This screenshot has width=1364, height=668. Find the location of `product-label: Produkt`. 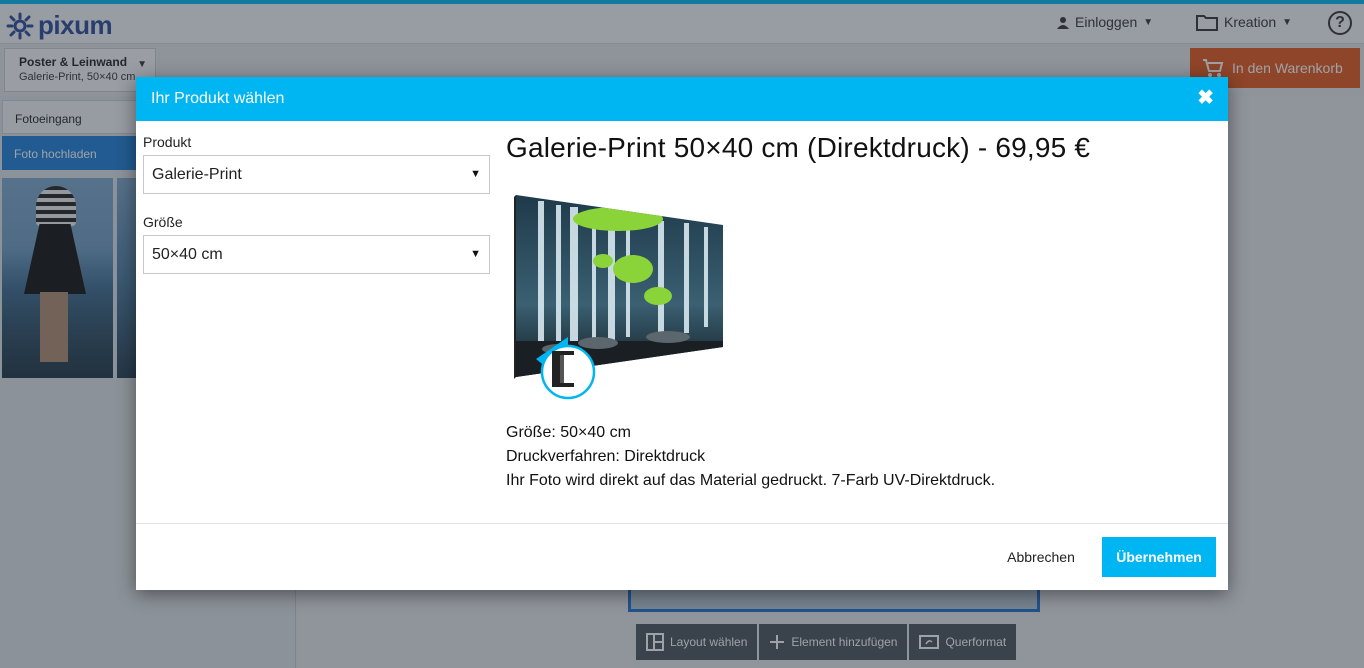

product-label: Produkt is located at coordinates (167, 142).